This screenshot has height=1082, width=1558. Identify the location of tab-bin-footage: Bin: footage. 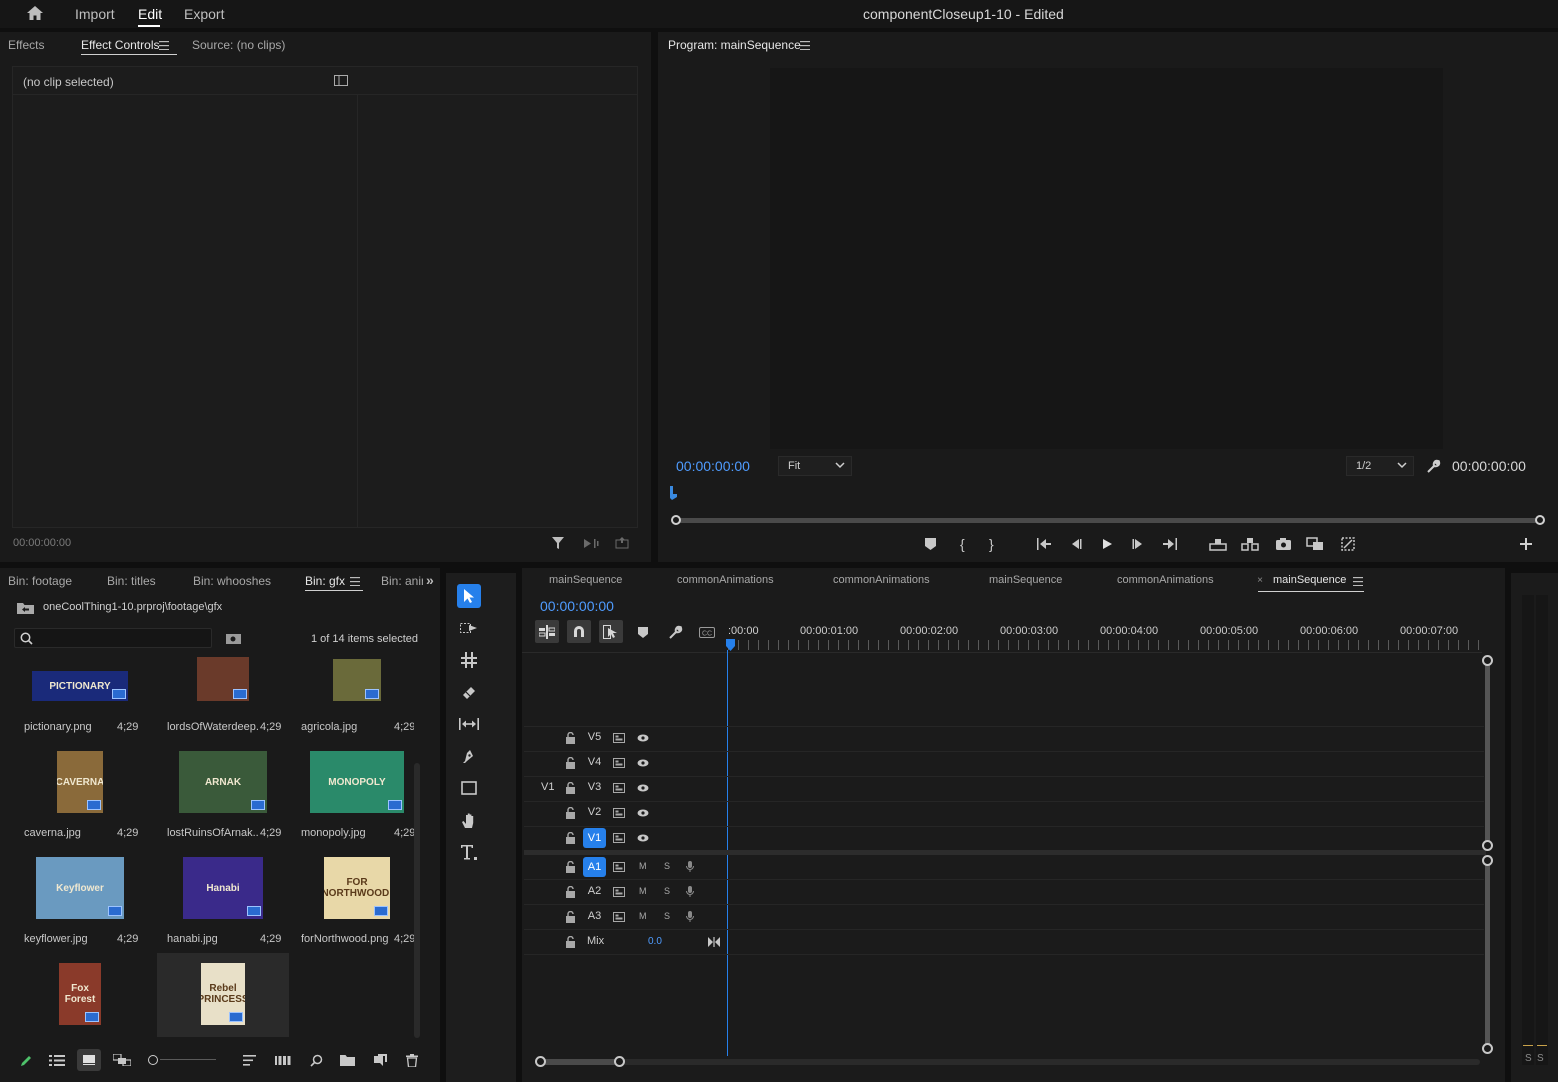
(40, 581).